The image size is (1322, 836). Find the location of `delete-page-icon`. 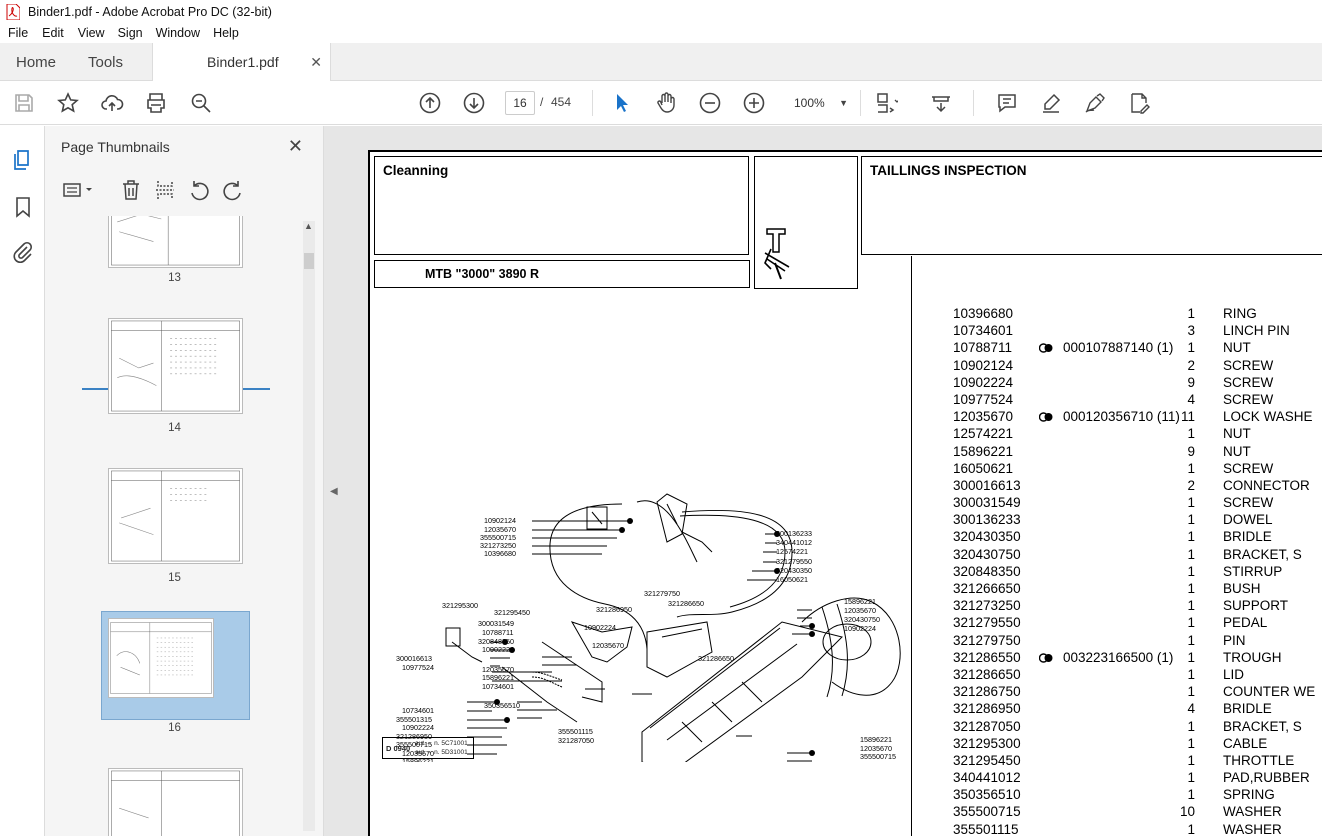

delete-page-icon is located at coordinates (131, 190).